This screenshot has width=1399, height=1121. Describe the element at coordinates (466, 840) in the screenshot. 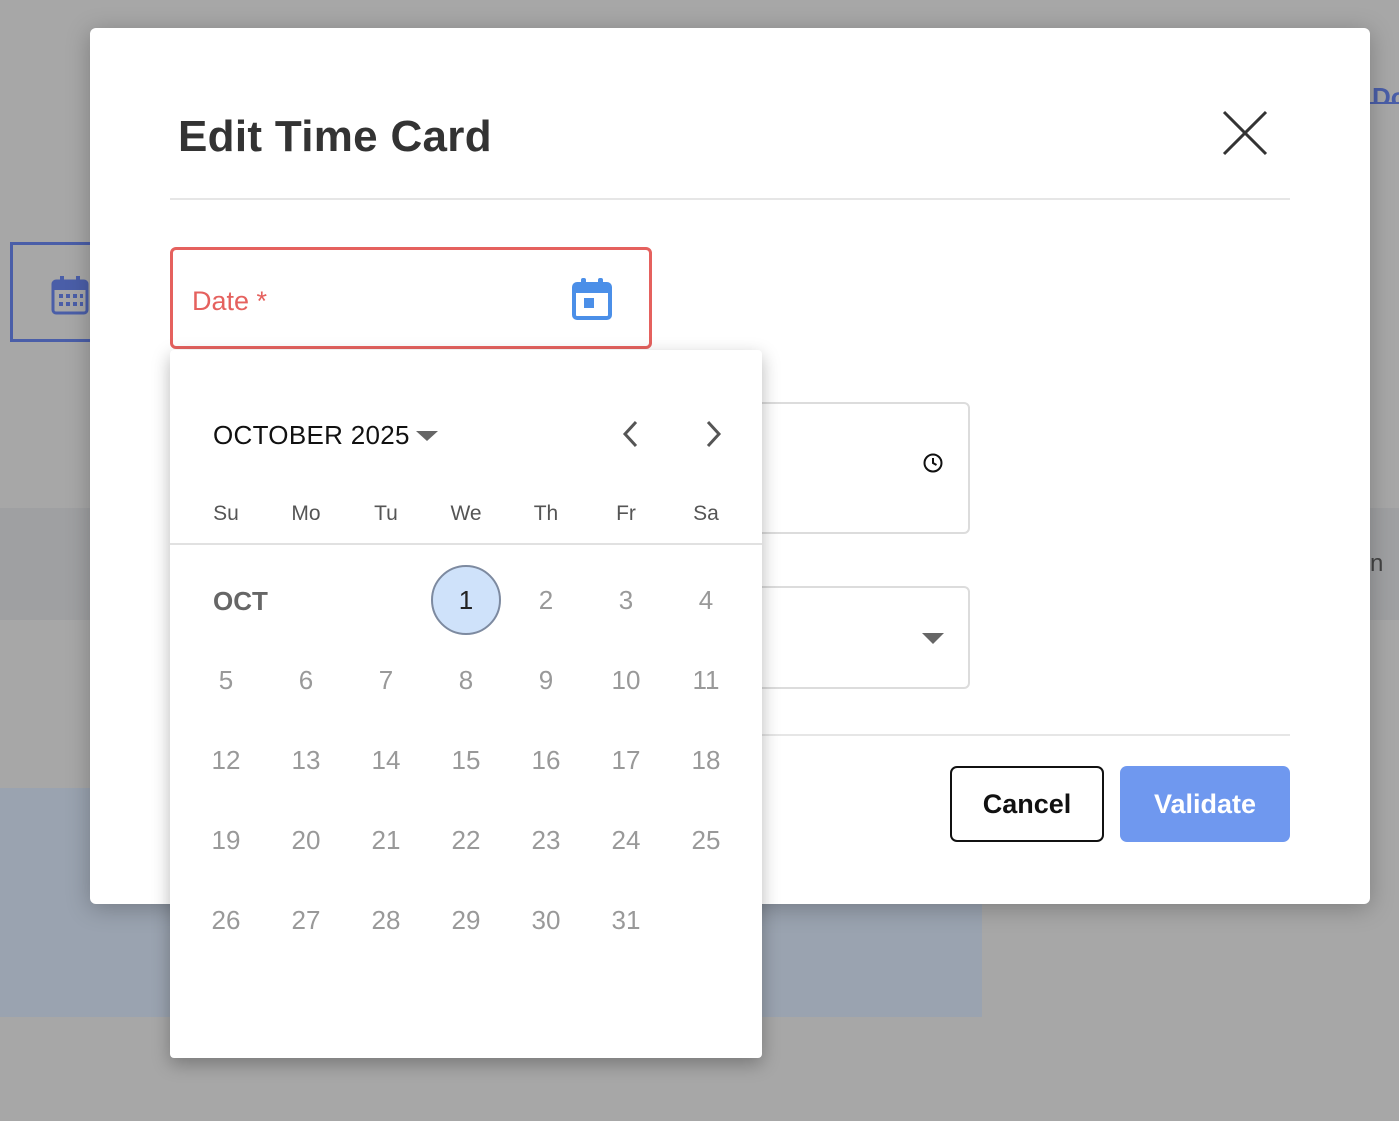

I see `day-cell: 22` at that location.